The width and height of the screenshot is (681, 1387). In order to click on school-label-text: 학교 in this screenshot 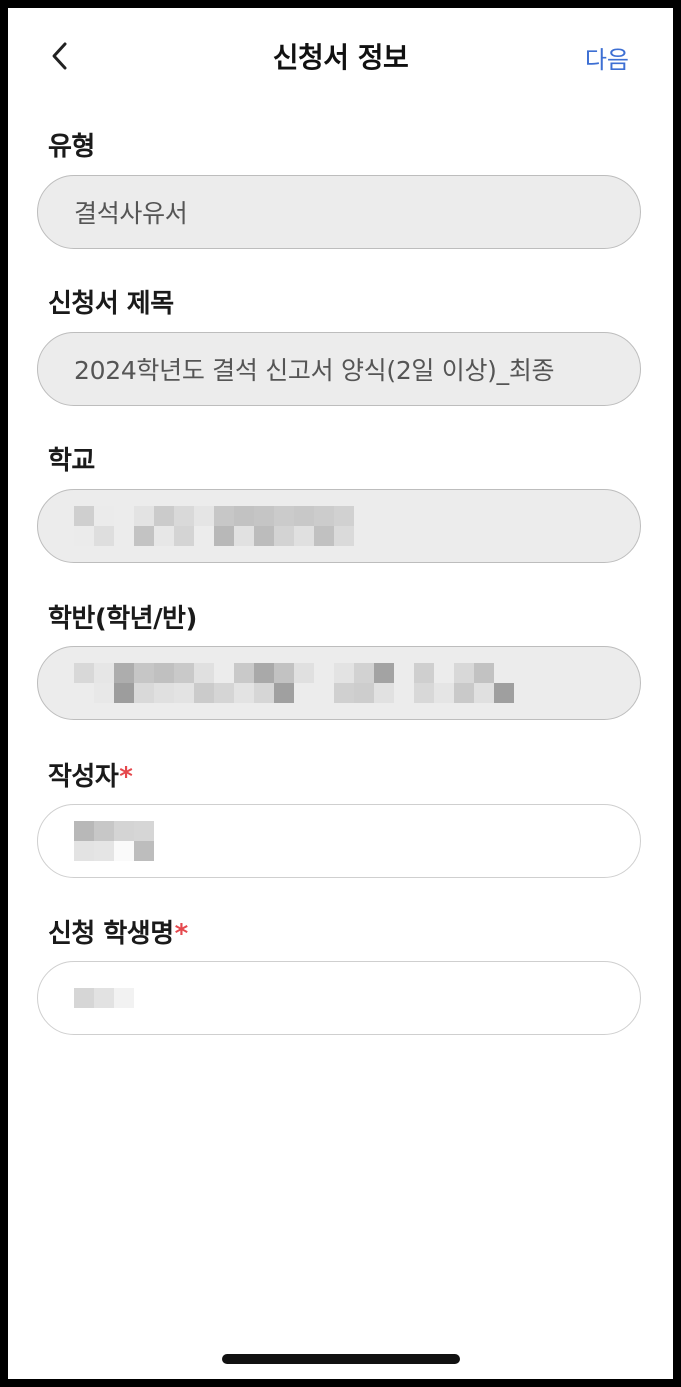, I will do `click(71, 461)`.